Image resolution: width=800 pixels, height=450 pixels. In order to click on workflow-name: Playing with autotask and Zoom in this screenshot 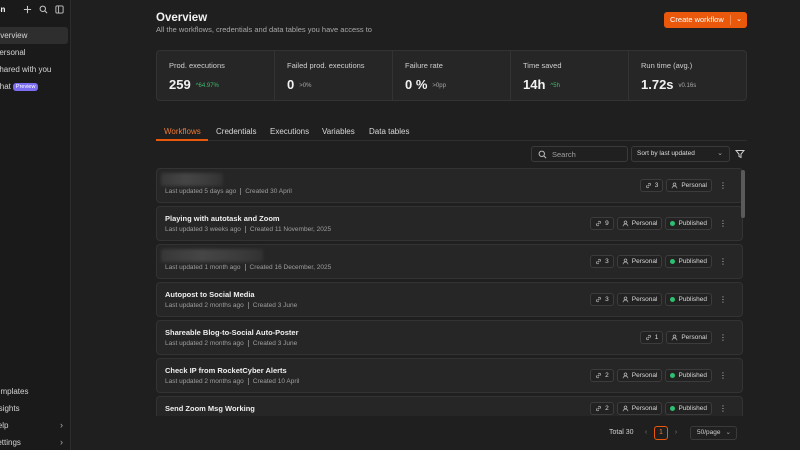, I will do `click(222, 218)`.